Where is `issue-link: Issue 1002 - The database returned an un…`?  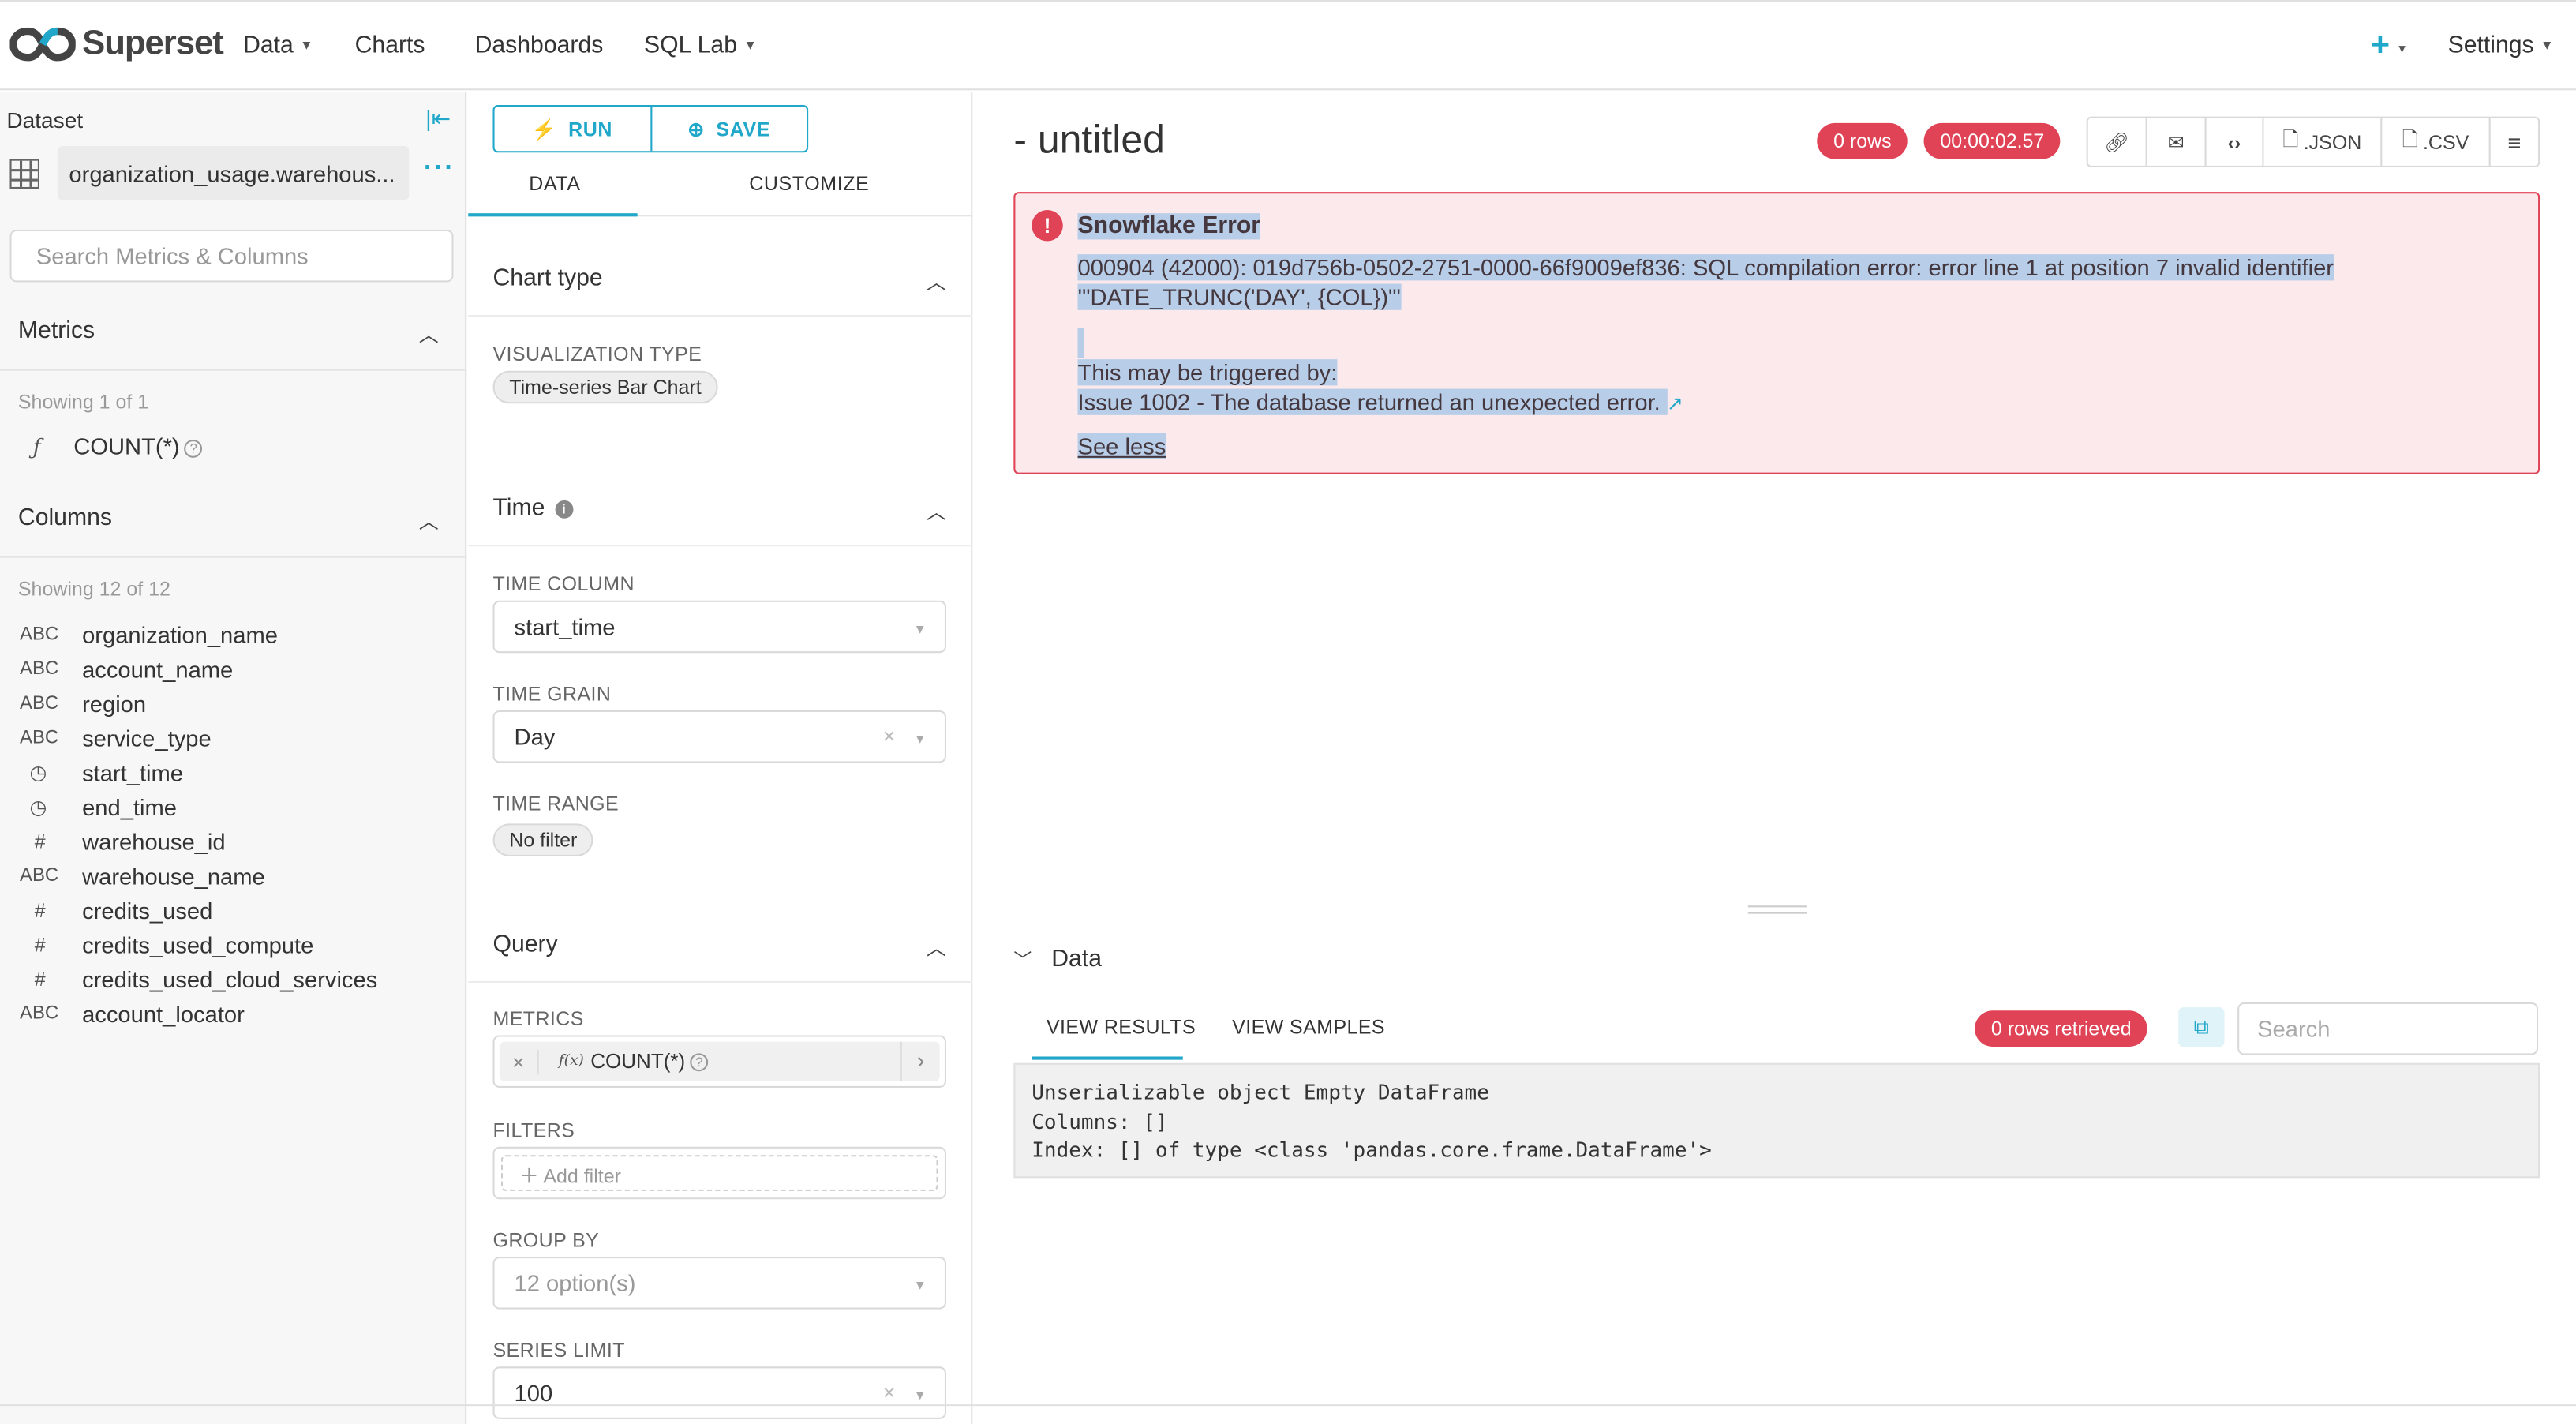
issue-link: Issue 1002 - The database returned an un… is located at coordinates (1369, 401).